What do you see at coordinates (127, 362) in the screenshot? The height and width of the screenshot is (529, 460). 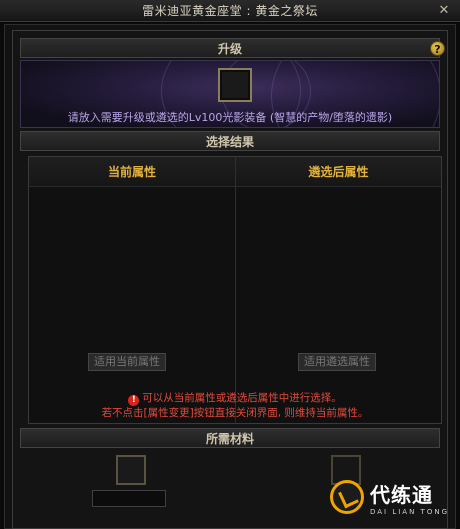 I see `apply-current-button: 适用当前属性` at bounding box center [127, 362].